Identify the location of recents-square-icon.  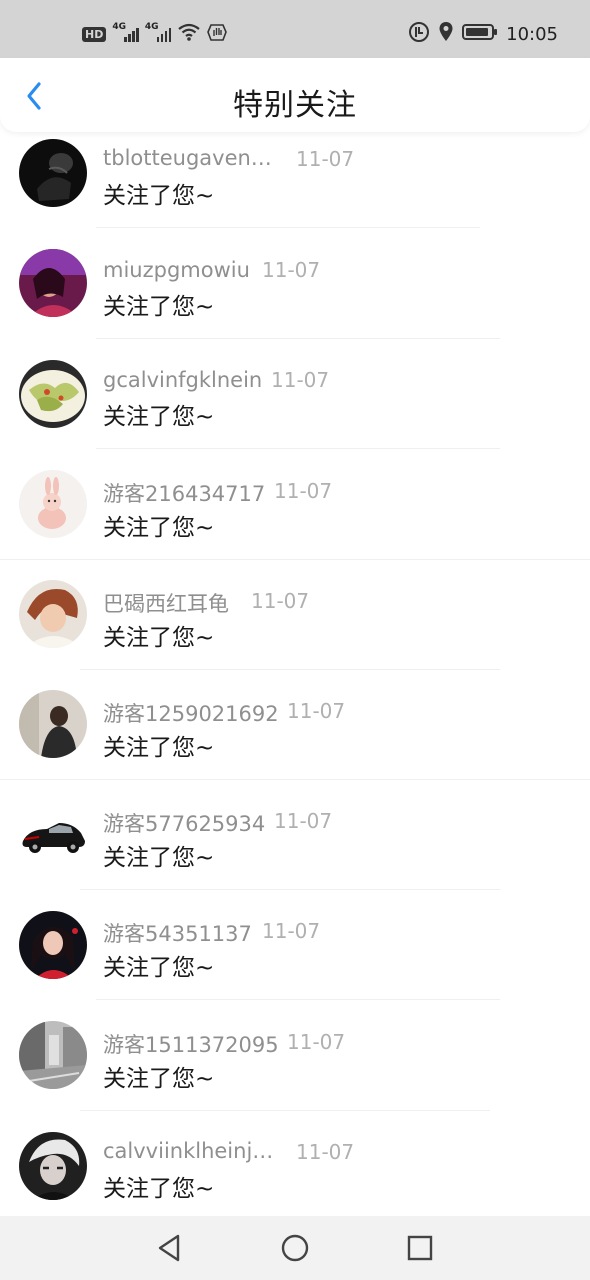
(420, 1248).